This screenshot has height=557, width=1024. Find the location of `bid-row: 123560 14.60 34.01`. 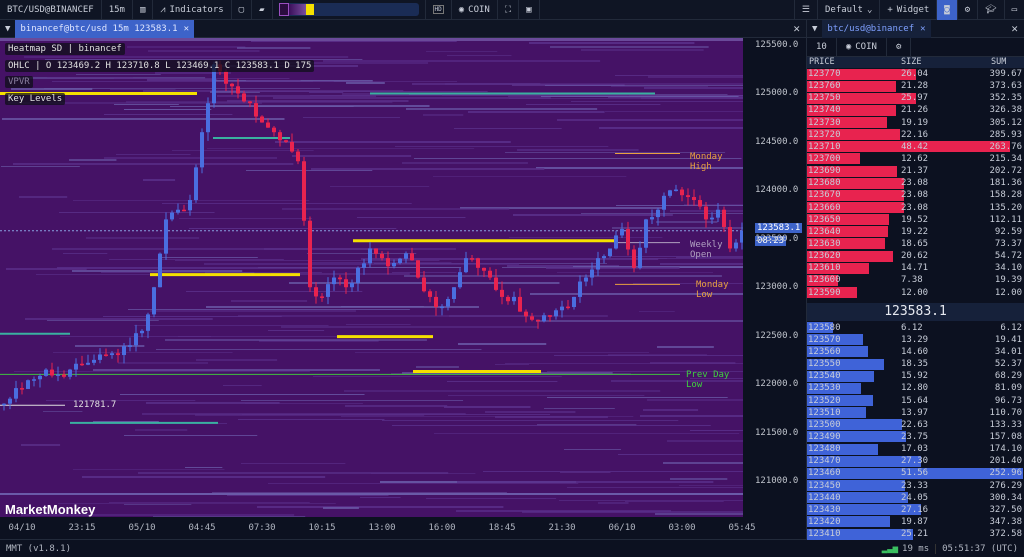

bid-row: 123560 14.60 34.01 is located at coordinates (915, 352).